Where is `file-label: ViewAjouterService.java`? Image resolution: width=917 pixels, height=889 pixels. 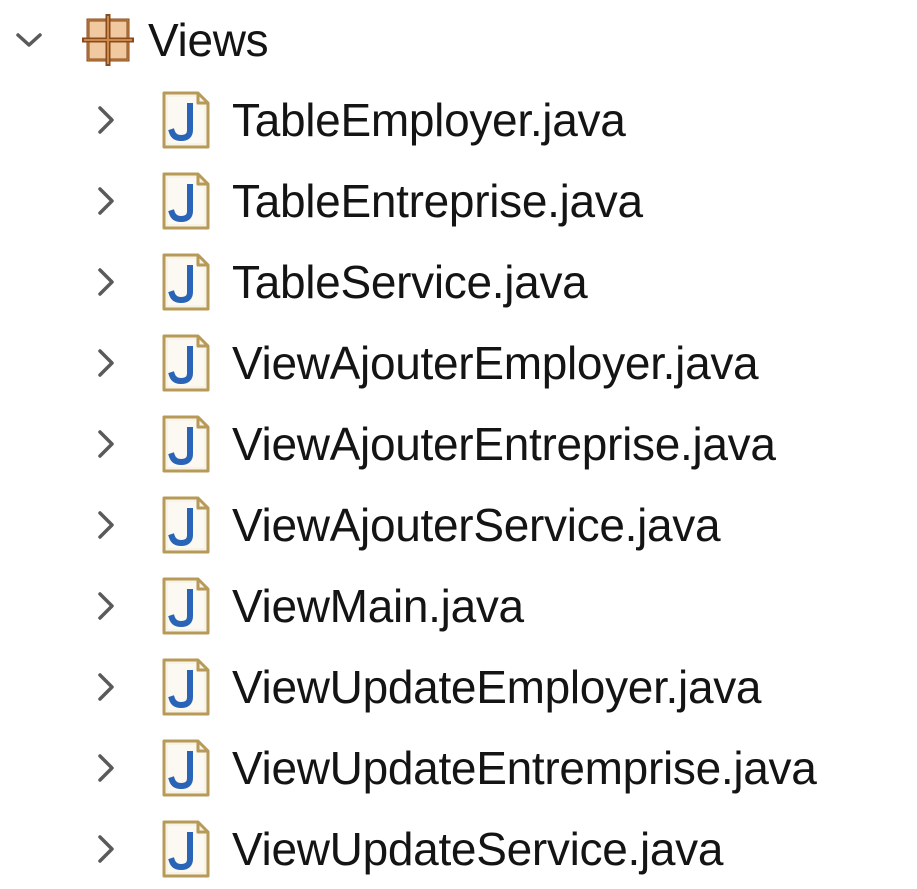 file-label: ViewAjouterService.java is located at coordinates (476, 525).